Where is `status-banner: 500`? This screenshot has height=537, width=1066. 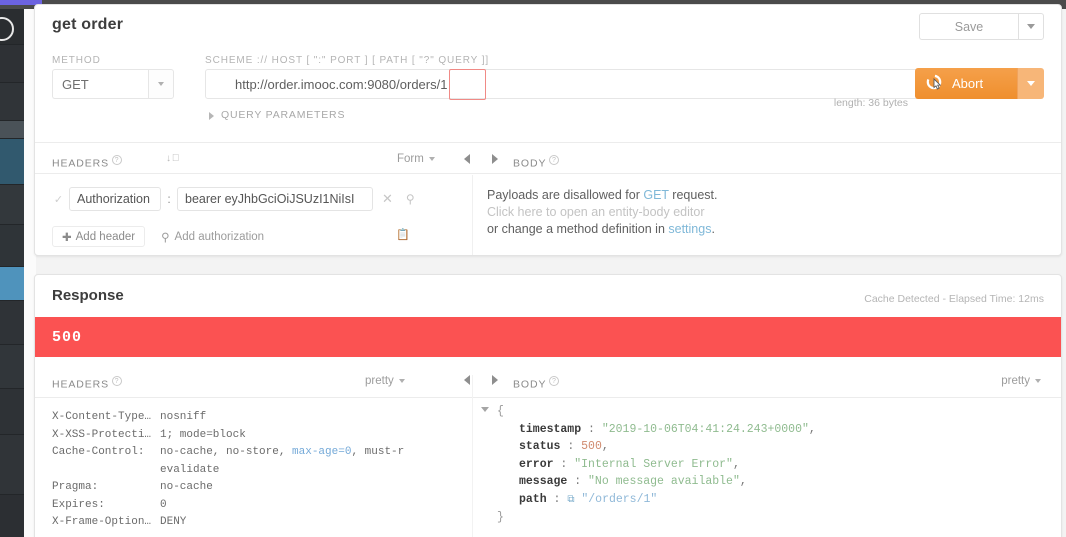
status-banner: 500 is located at coordinates (548, 337).